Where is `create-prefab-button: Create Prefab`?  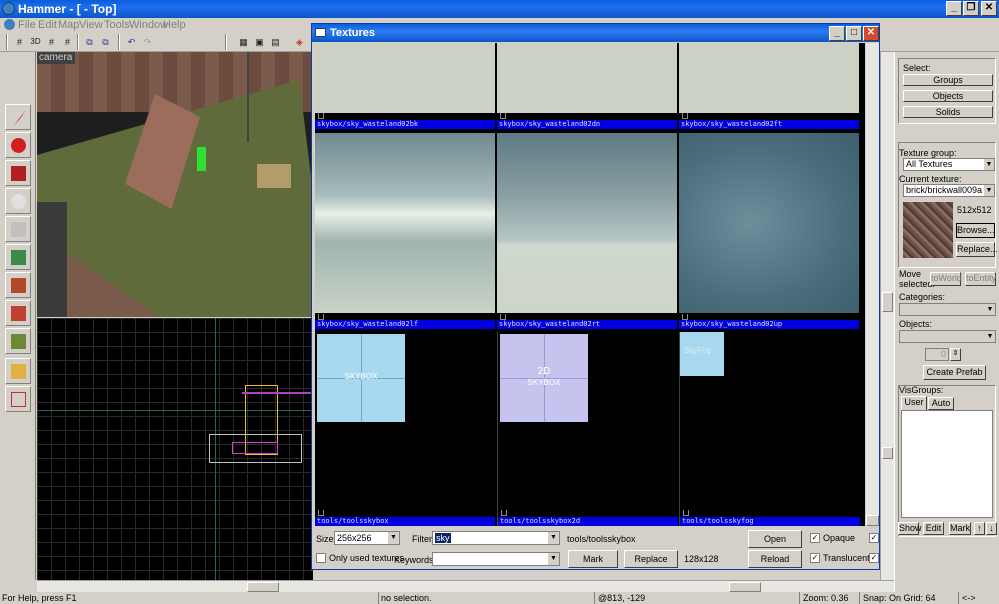 create-prefab-button: Create Prefab is located at coordinates (954, 372).